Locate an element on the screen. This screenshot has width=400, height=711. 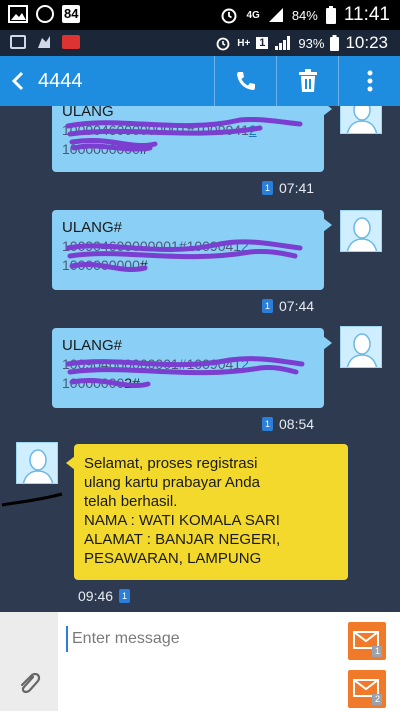
do-not-disturb-icon is located at coordinates (45, 14).